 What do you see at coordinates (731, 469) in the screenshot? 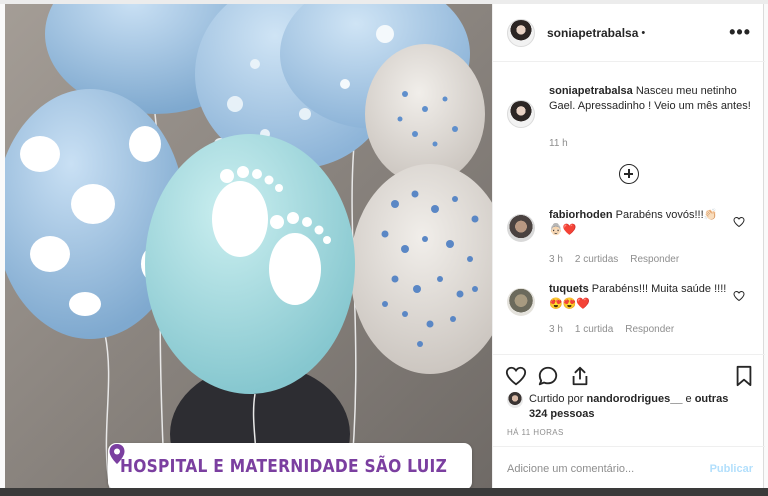
I see `publish-button: Publicar` at bounding box center [731, 469].